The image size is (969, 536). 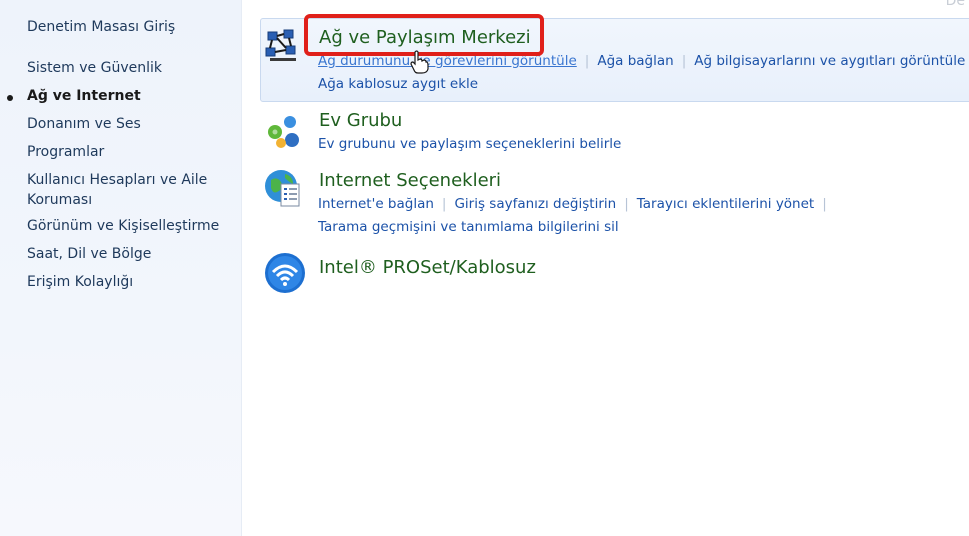 I want to click on sidebar-item-ease-of-access: Erişim Kolaylığı, so click(x=129, y=282).